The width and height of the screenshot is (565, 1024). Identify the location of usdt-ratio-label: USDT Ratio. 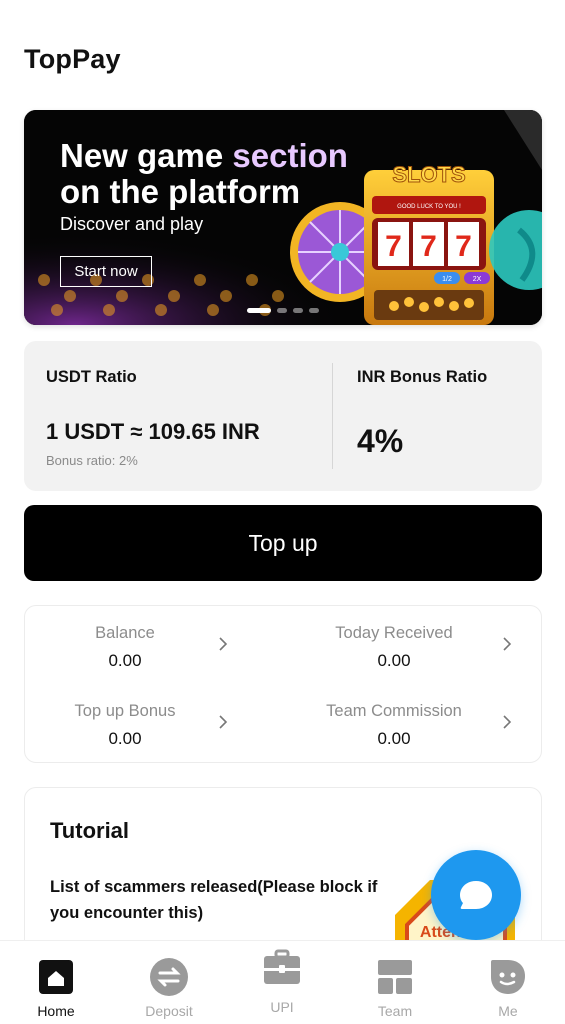
(91, 377).